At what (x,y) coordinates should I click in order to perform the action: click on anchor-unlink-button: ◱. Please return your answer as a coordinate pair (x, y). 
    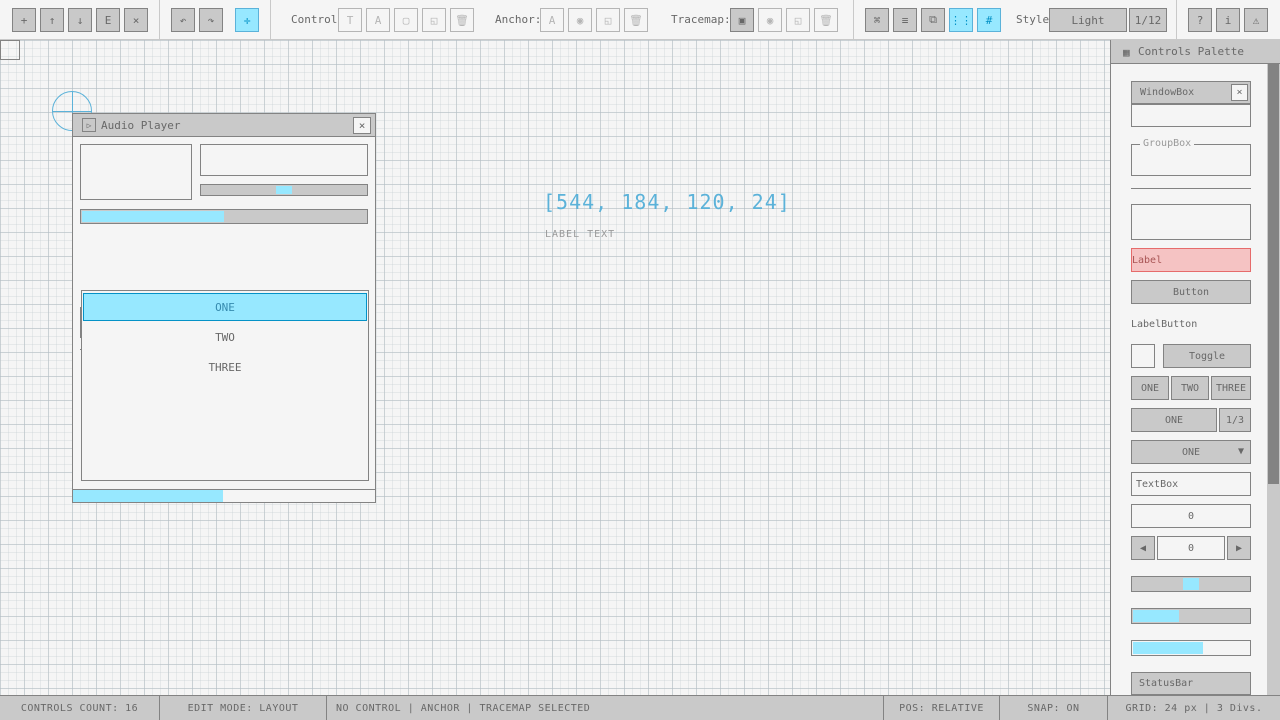
    Looking at the image, I should click on (608, 20).